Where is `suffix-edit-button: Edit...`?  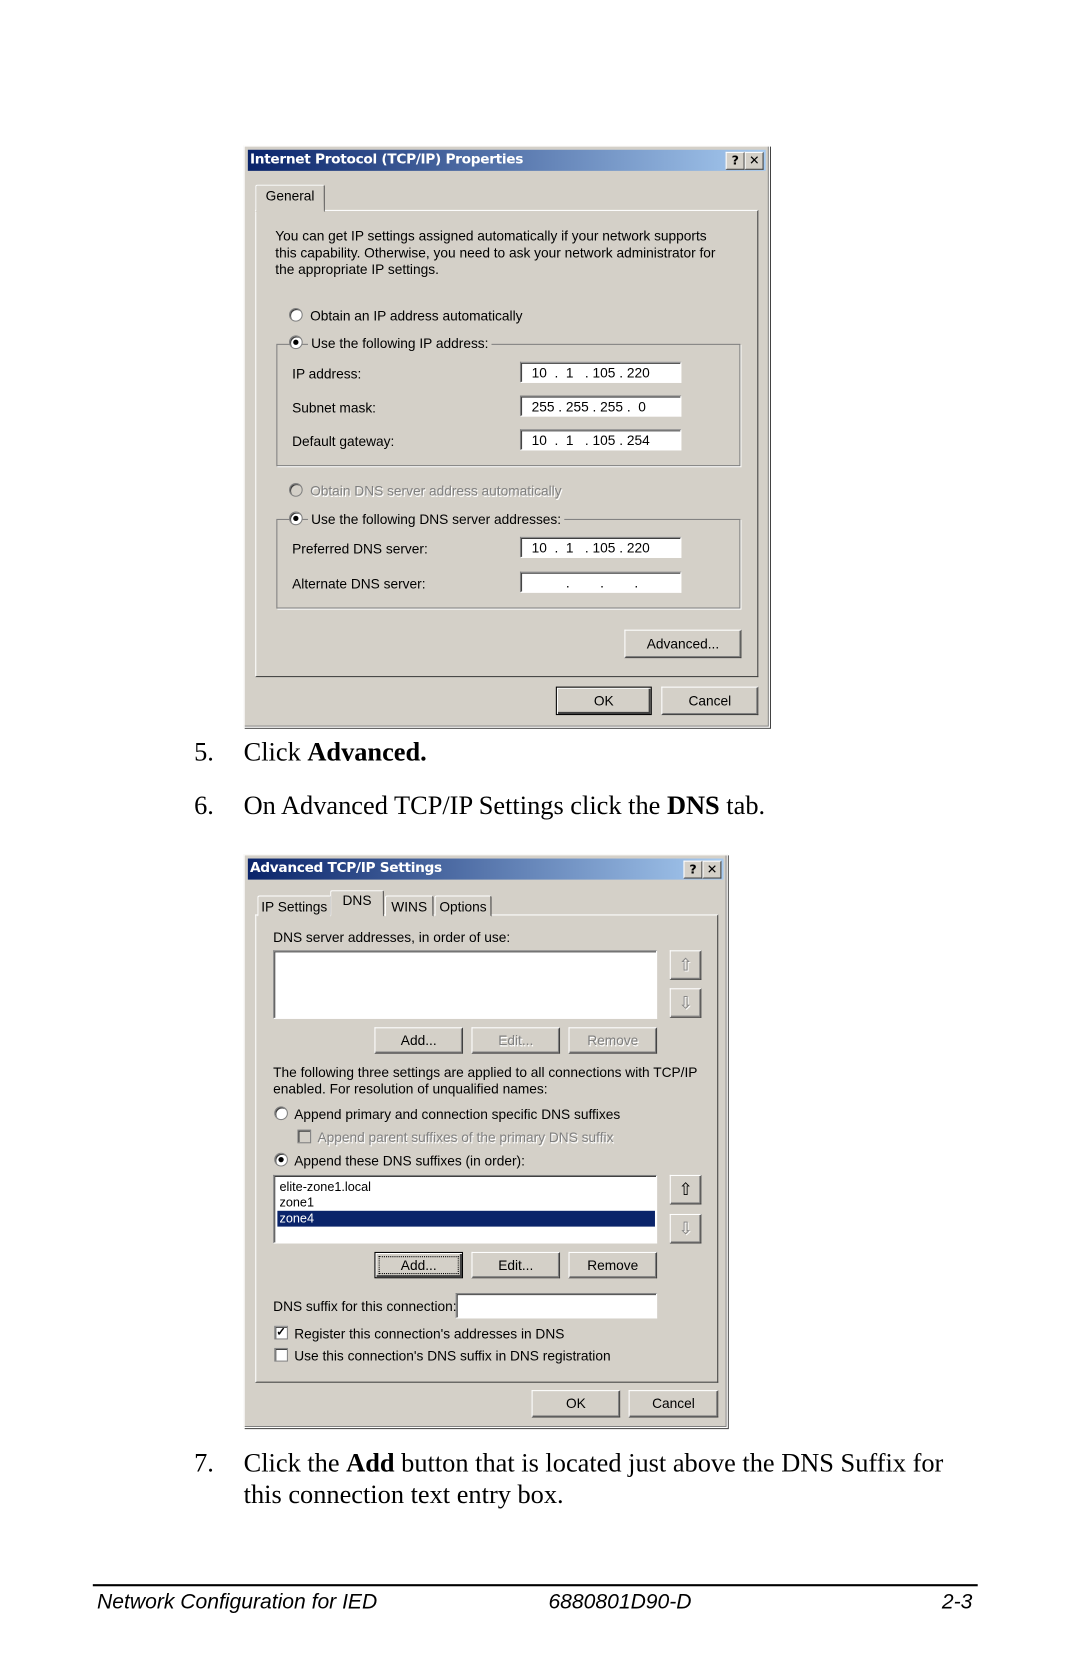
suffix-edit-button: Edit... is located at coordinates (516, 1265).